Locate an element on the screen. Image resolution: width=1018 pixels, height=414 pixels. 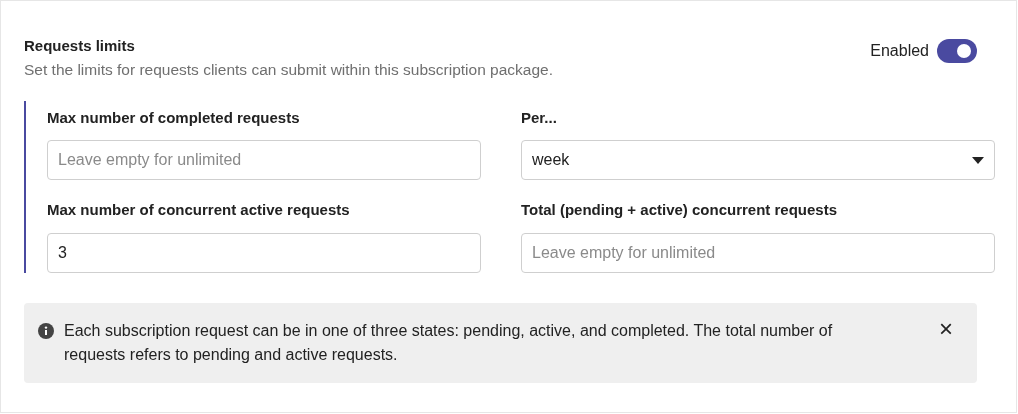
input-field: 3 is located at coordinates (264, 252).